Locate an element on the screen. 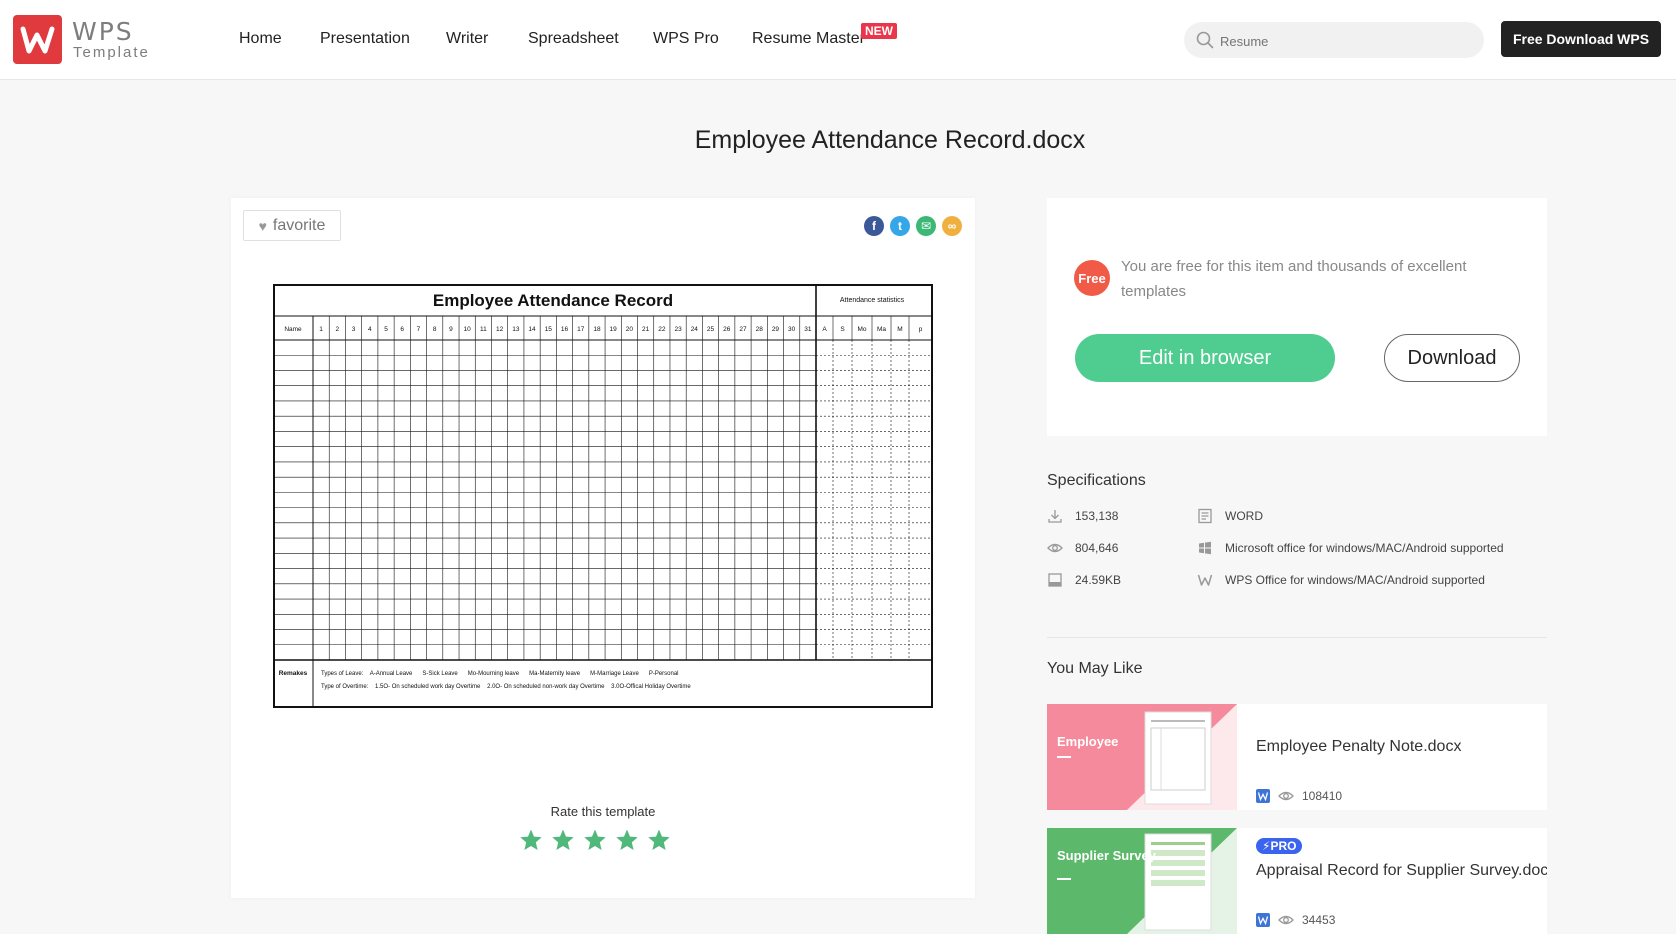 Image resolution: width=1676 pixels, height=934 pixels. spec-format: WORD is located at coordinates (1230, 516).